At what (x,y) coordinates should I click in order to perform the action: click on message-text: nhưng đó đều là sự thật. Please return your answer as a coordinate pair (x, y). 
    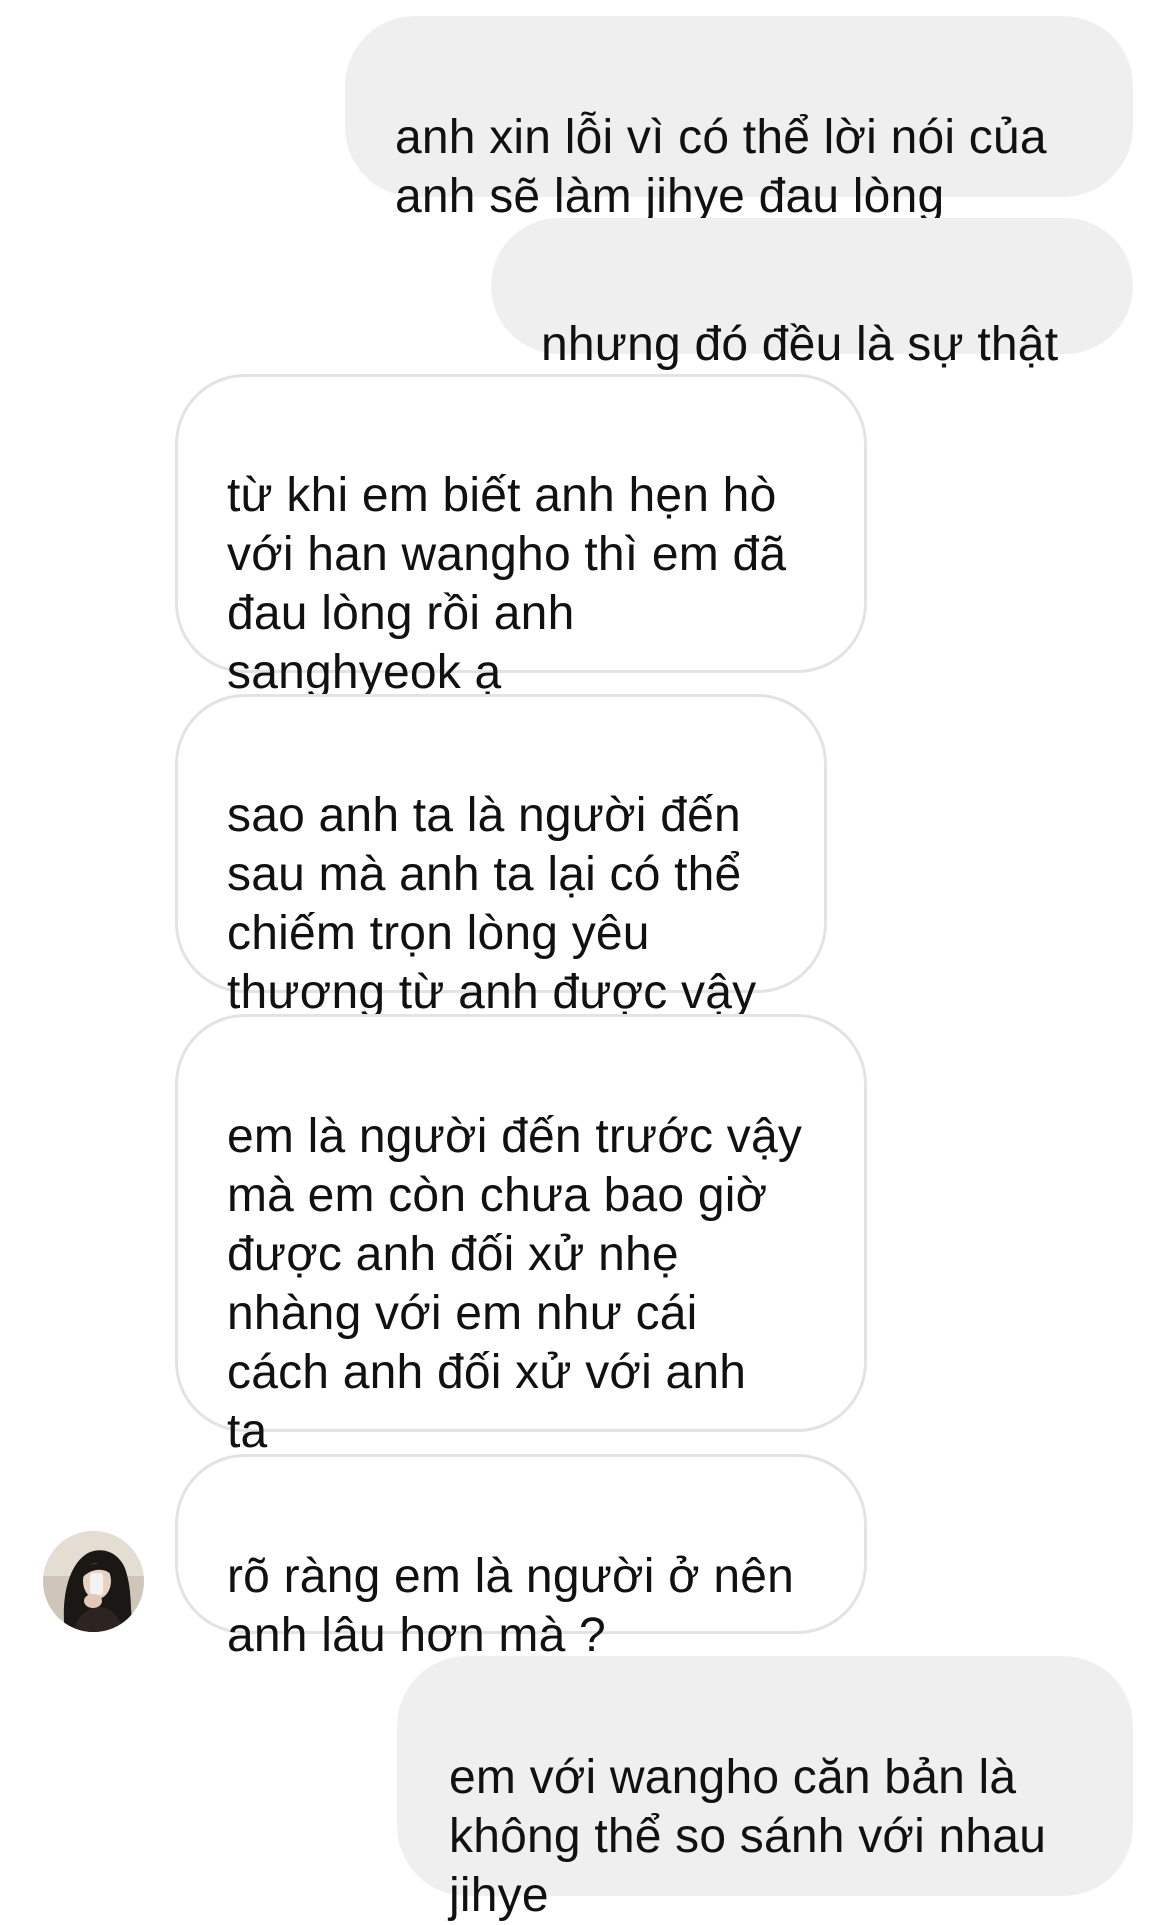
    Looking at the image, I should click on (800, 344).